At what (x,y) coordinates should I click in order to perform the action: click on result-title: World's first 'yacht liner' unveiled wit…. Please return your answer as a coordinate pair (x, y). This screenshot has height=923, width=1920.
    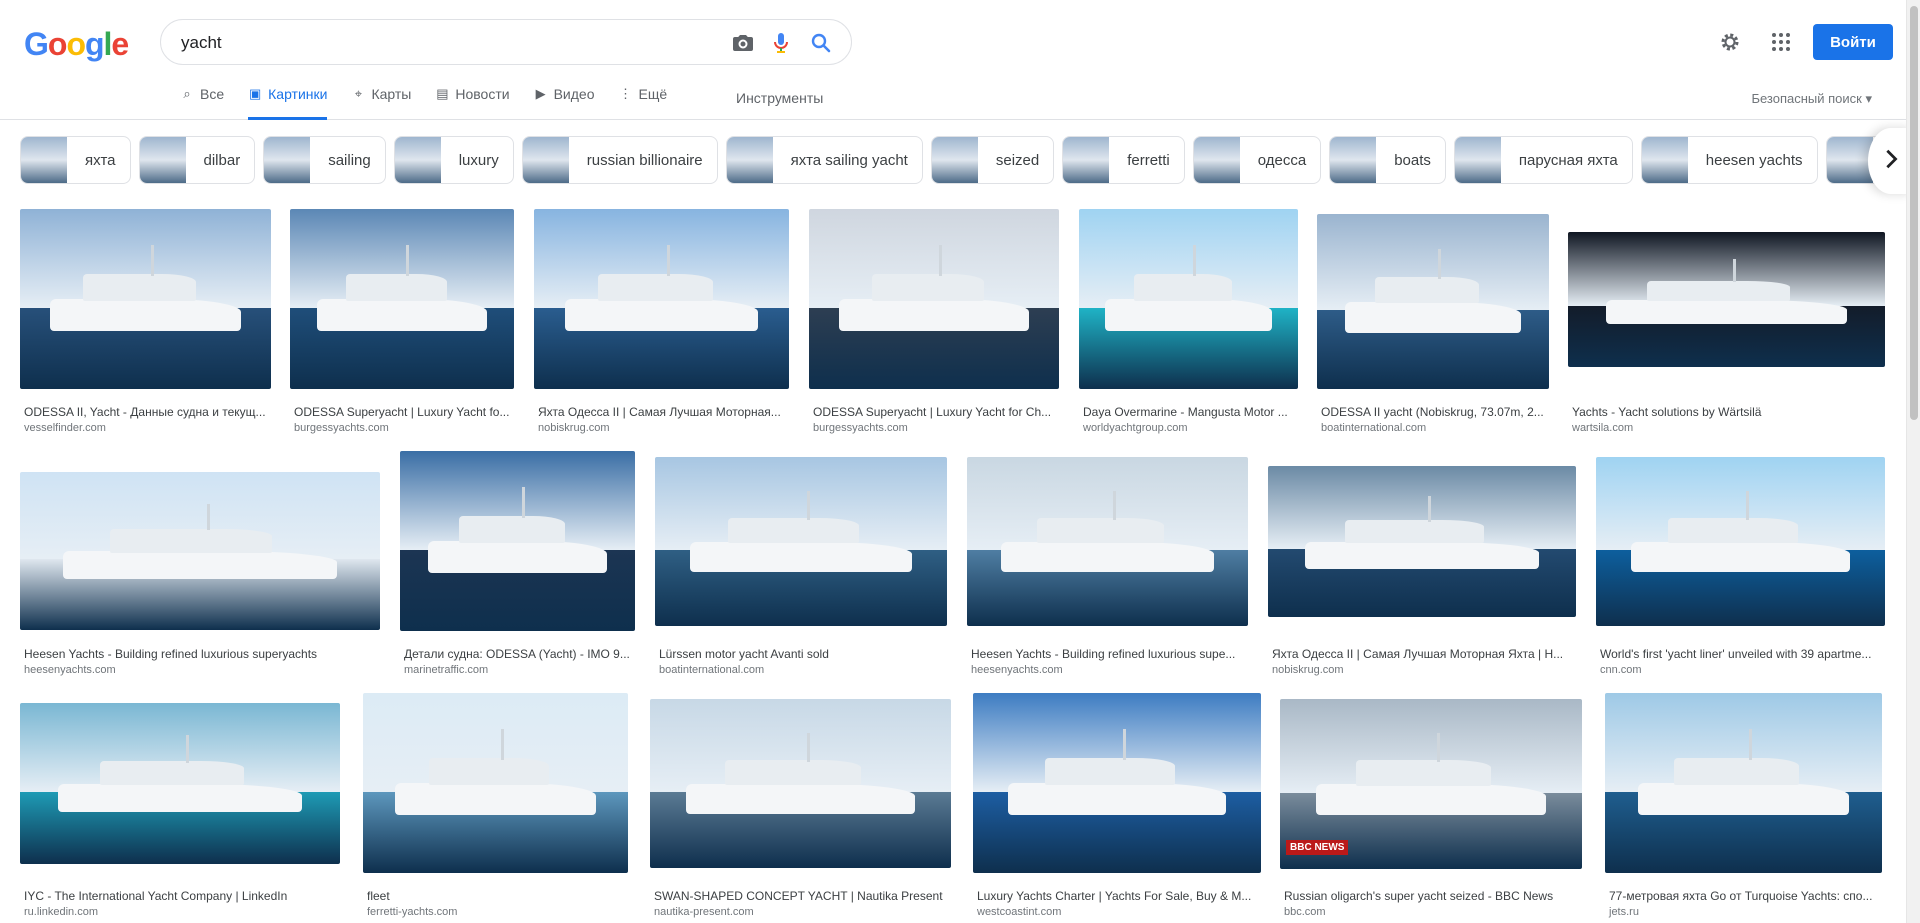
    Looking at the image, I should click on (1741, 654).